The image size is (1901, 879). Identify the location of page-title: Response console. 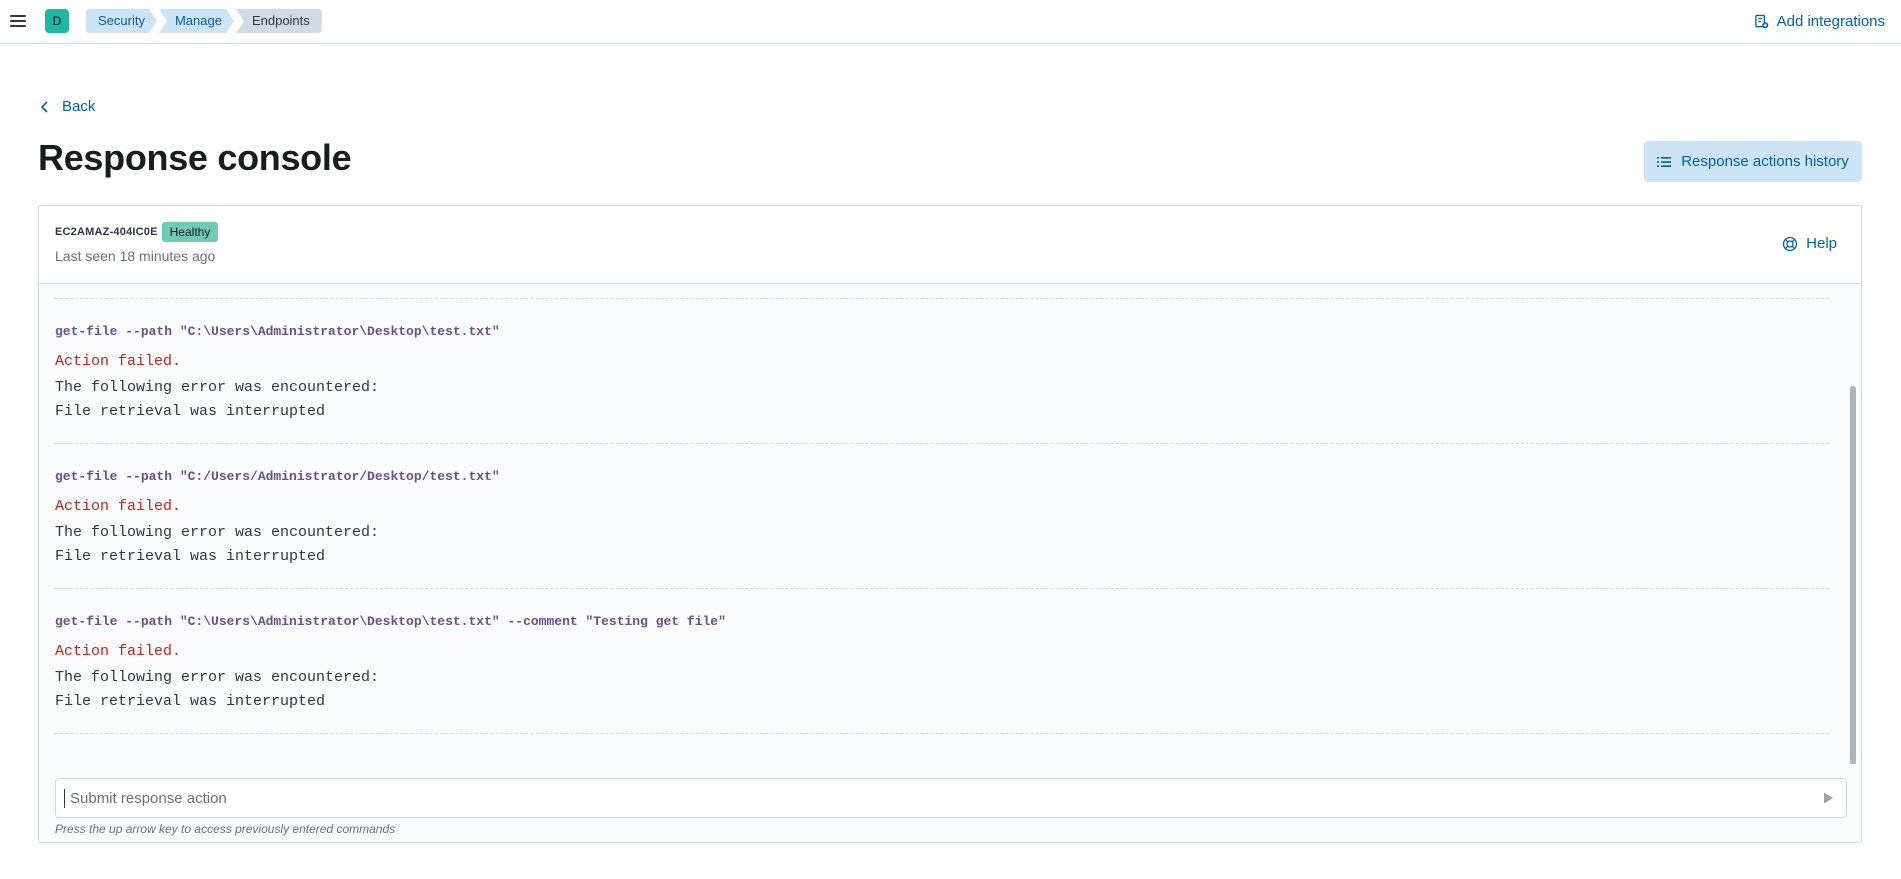
(195, 157).